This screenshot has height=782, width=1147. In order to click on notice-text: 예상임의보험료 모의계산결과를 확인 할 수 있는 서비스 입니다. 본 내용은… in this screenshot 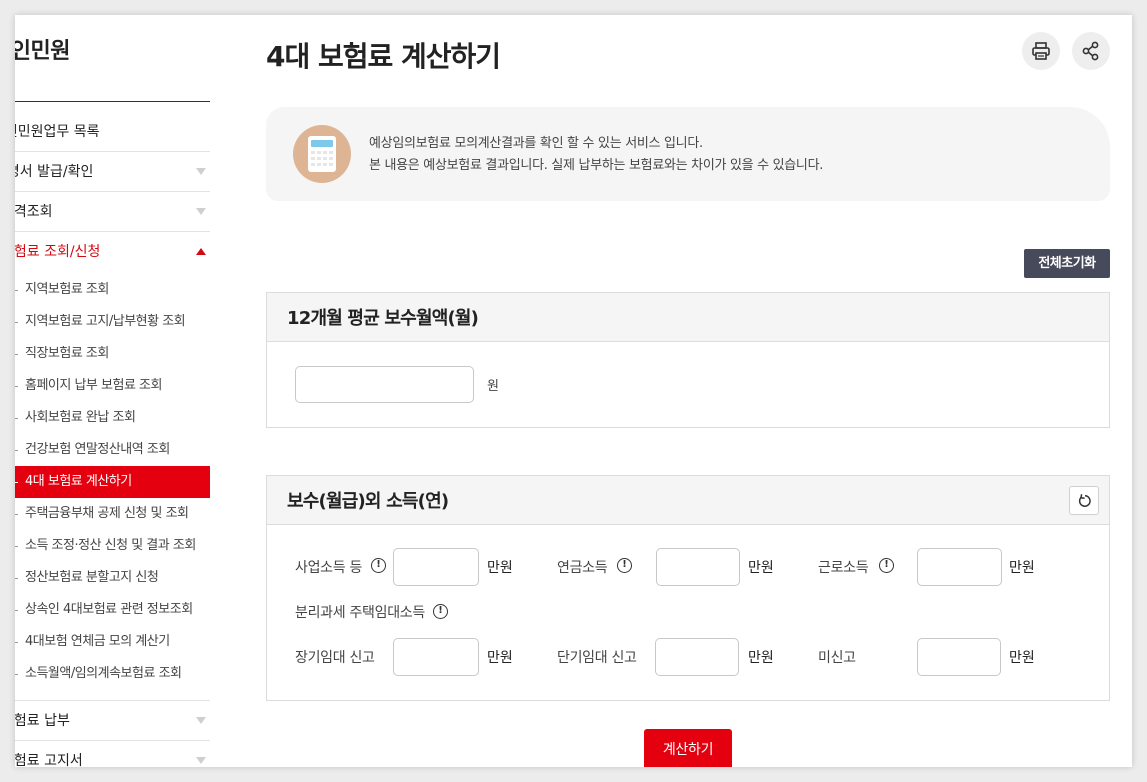, I will do `click(596, 155)`.